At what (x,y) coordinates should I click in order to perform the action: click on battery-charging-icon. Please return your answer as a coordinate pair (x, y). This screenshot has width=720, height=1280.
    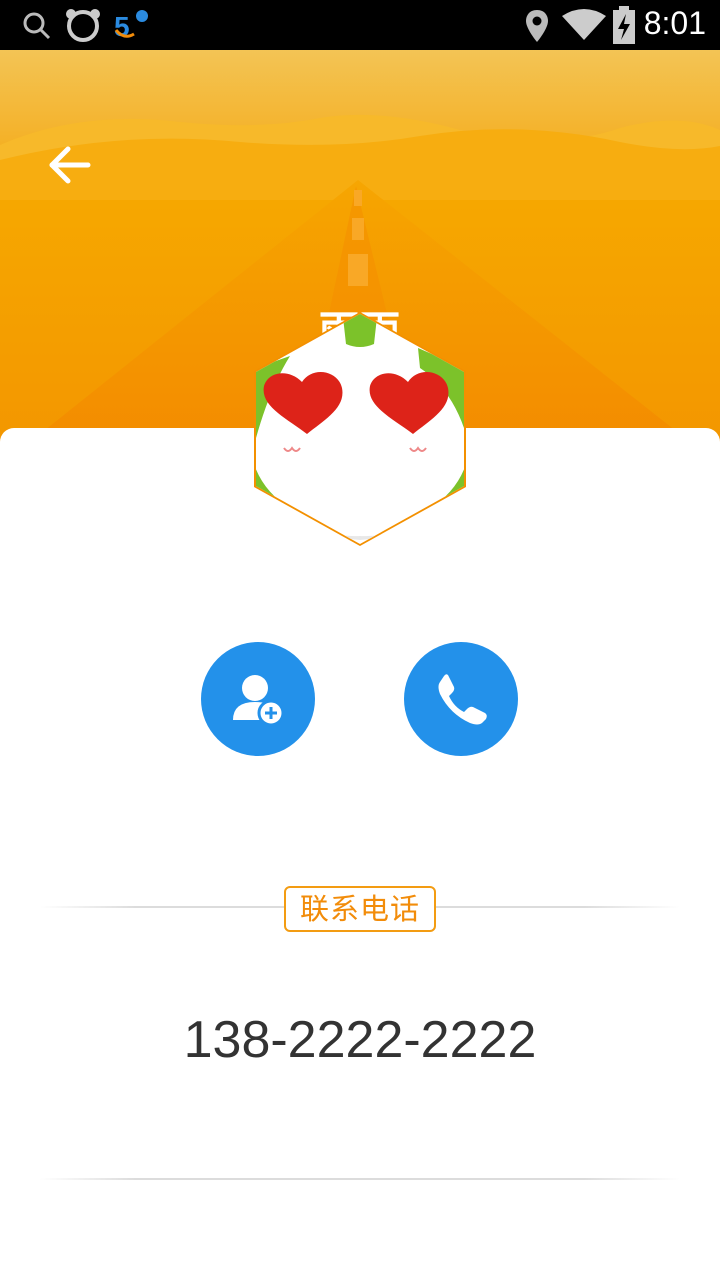
    Looking at the image, I should click on (624, 25).